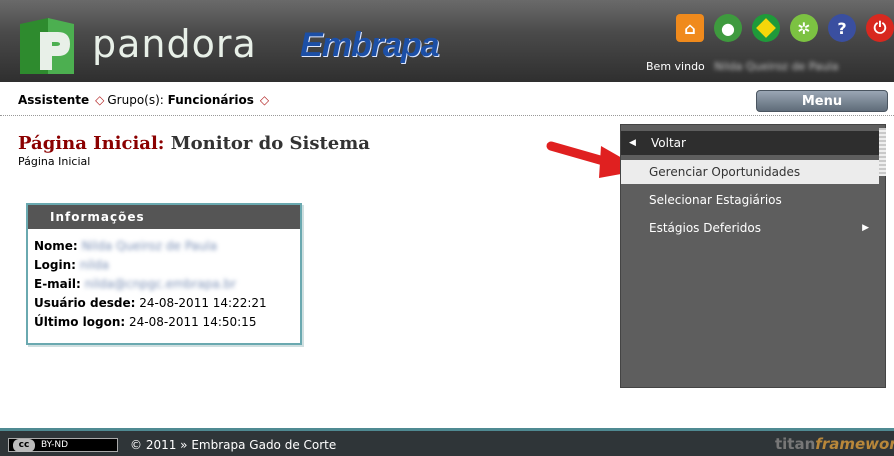 This screenshot has width=894, height=456. What do you see at coordinates (822, 101) in the screenshot?
I see `menu-button: Menu` at bounding box center [822, 101].